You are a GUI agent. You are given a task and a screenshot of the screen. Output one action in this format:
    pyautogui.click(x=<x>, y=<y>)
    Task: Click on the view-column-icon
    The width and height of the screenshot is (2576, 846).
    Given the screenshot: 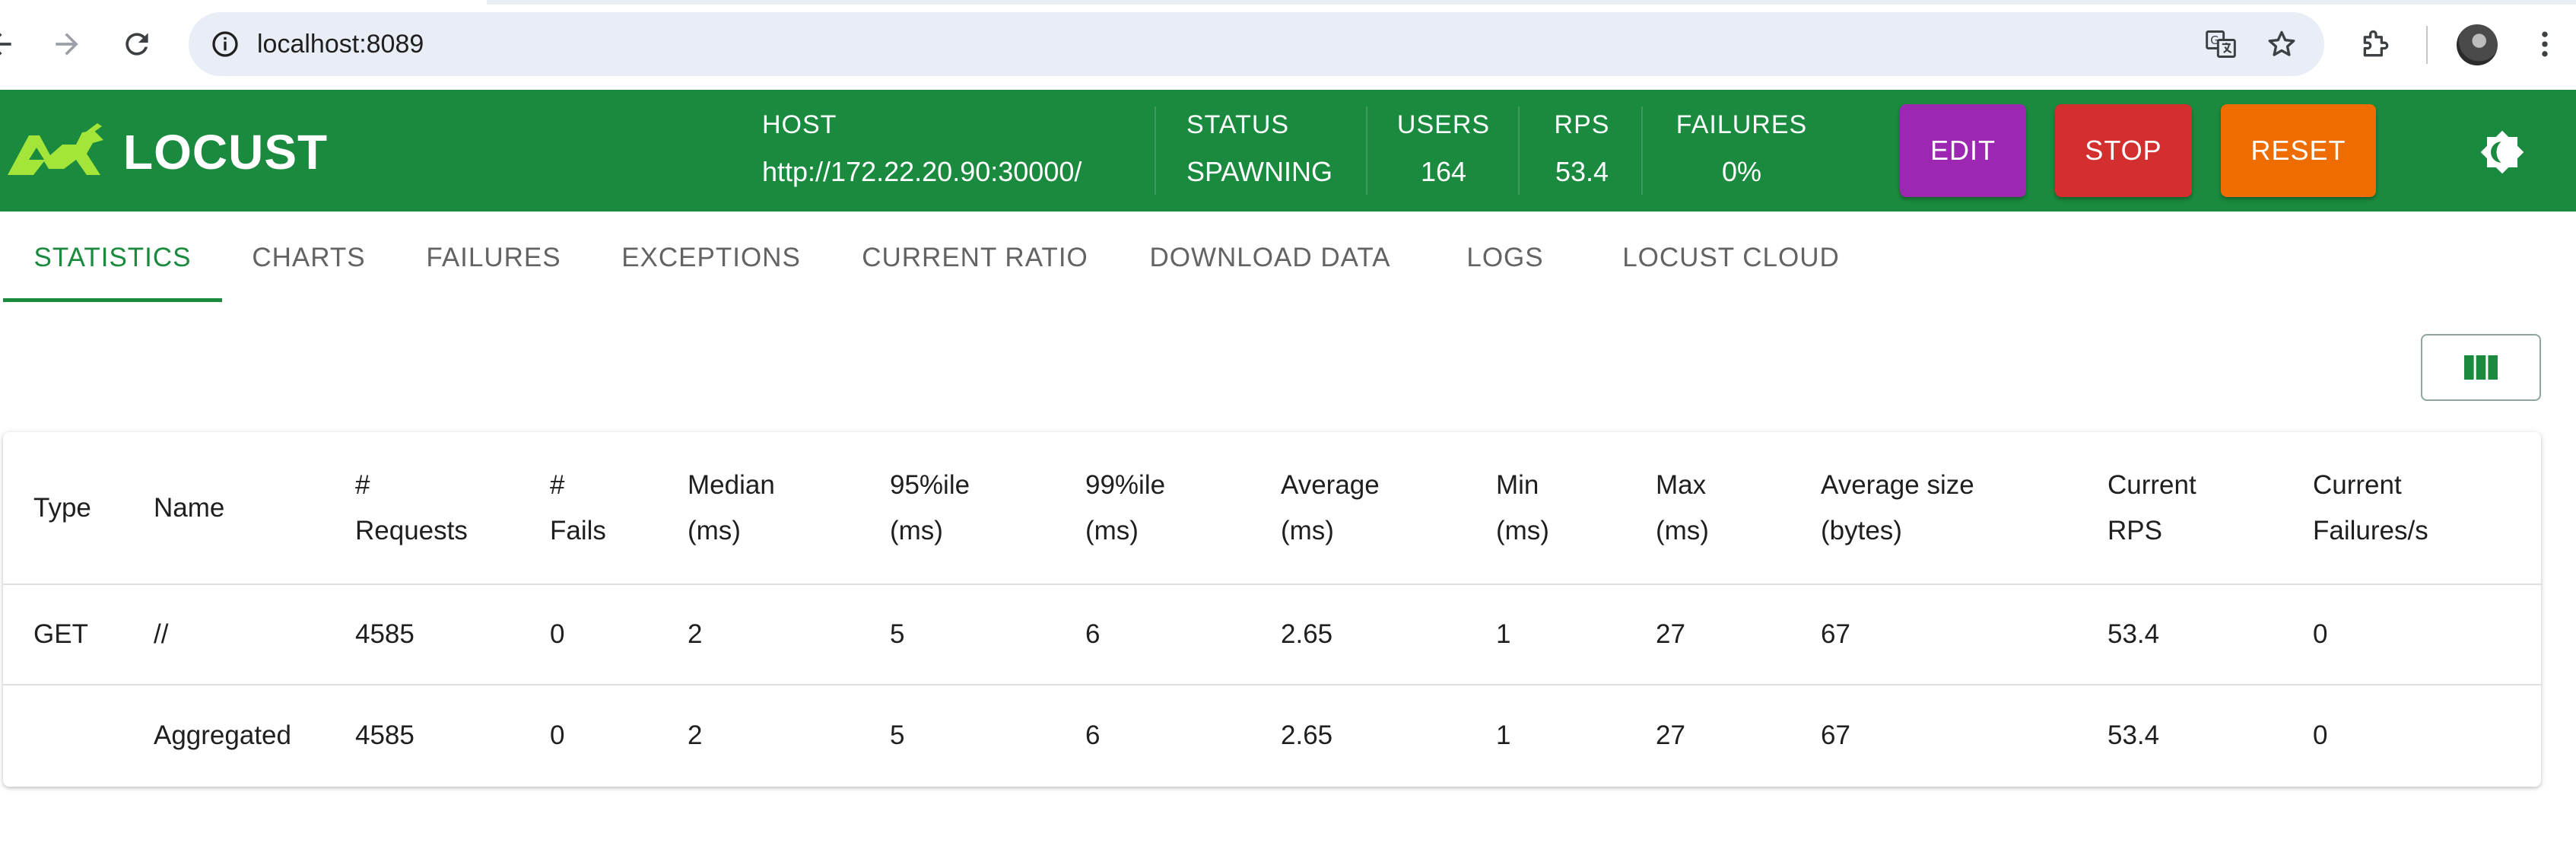 What is the action you would take?
    pyautogui.click(x=2481, y=367)
    